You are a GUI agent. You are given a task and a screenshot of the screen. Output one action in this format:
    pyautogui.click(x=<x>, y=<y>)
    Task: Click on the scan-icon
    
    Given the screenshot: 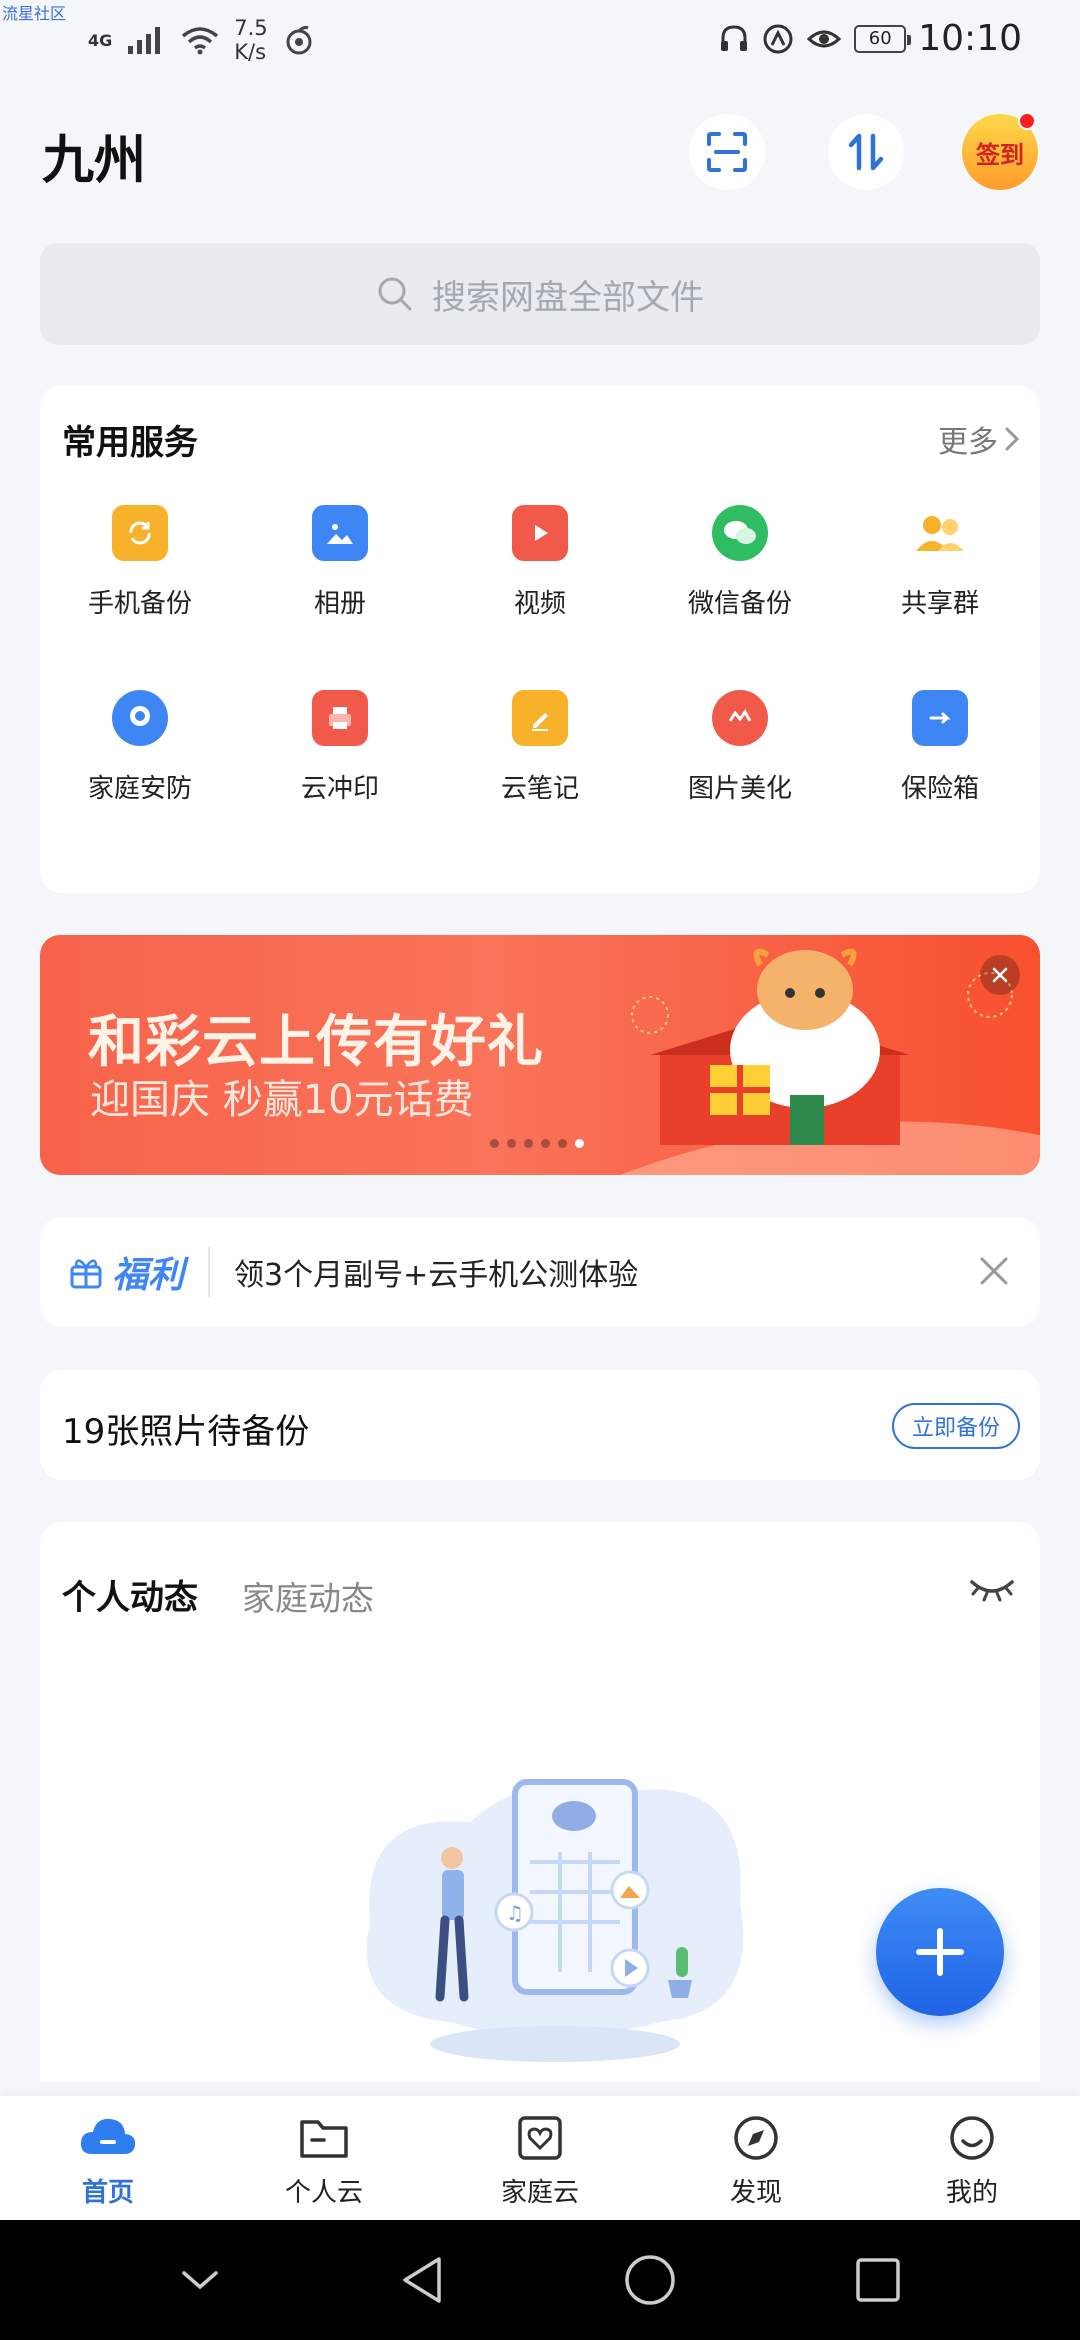 What is the action you would take?
    pyautogui.click(x=727, y=152)
    